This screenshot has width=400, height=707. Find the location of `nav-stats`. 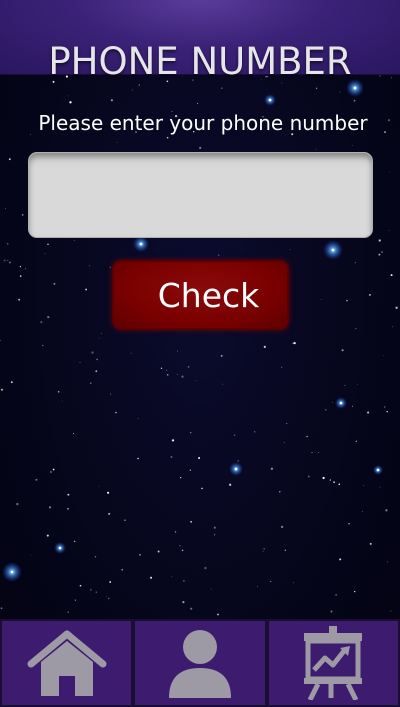

nav-stats is located at coordinates (333, 664).